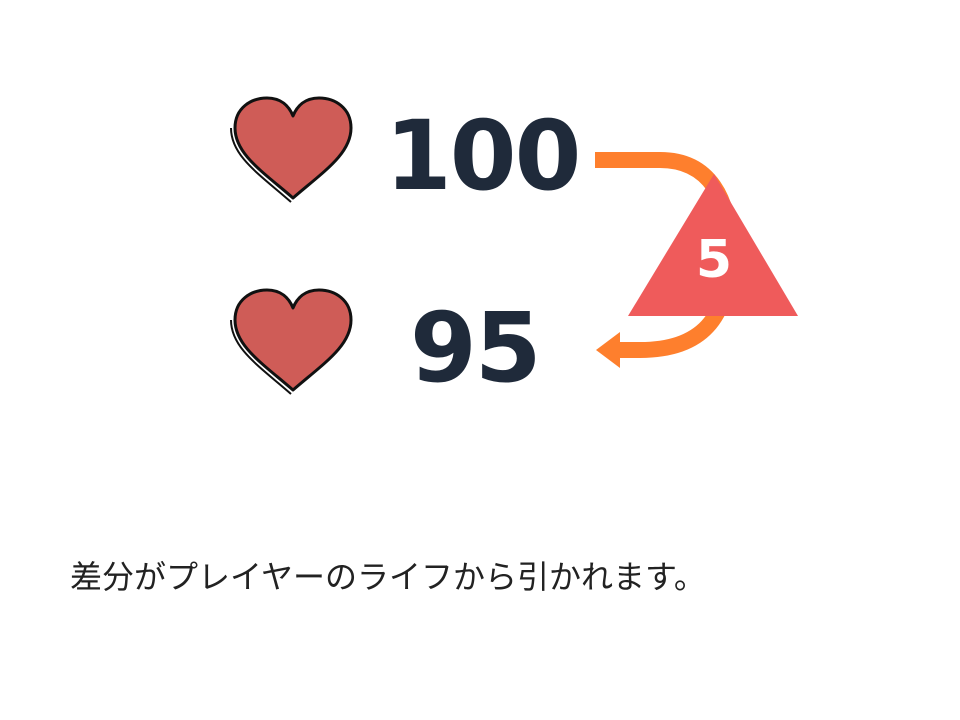  Describe the element at coordinates (388, 577) in the screenshot. I see `caption-text: 差分がプレイヤーのライフから引かれます。` at that location.